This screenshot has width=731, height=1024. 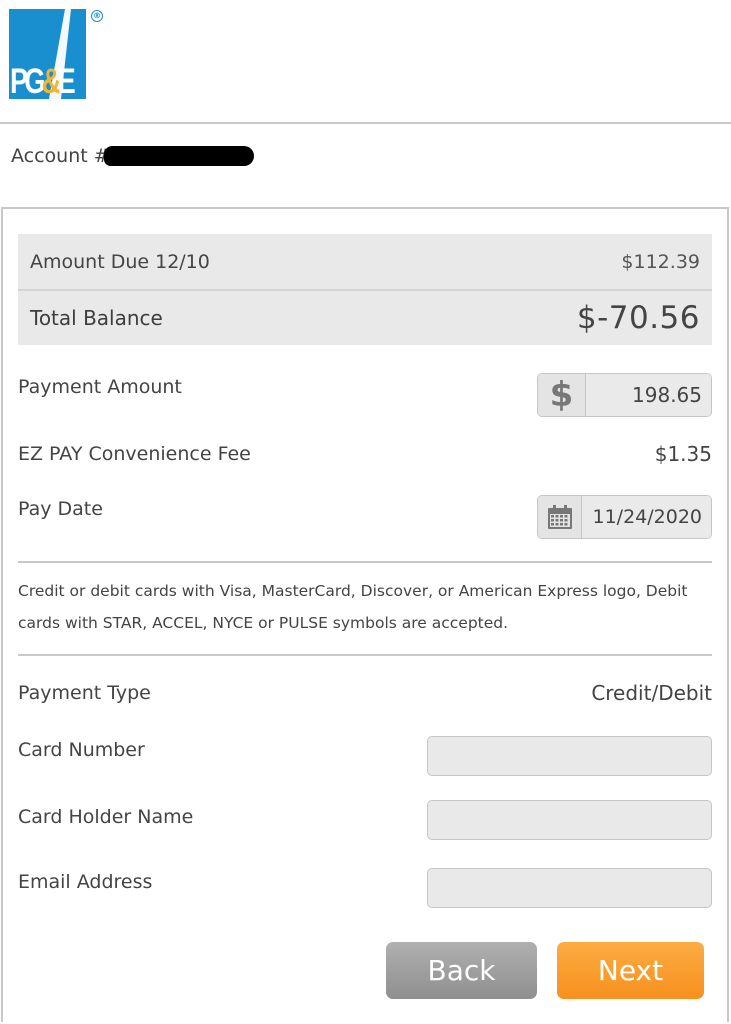 I want to click on calendar-button, so click(x=560, y=517).